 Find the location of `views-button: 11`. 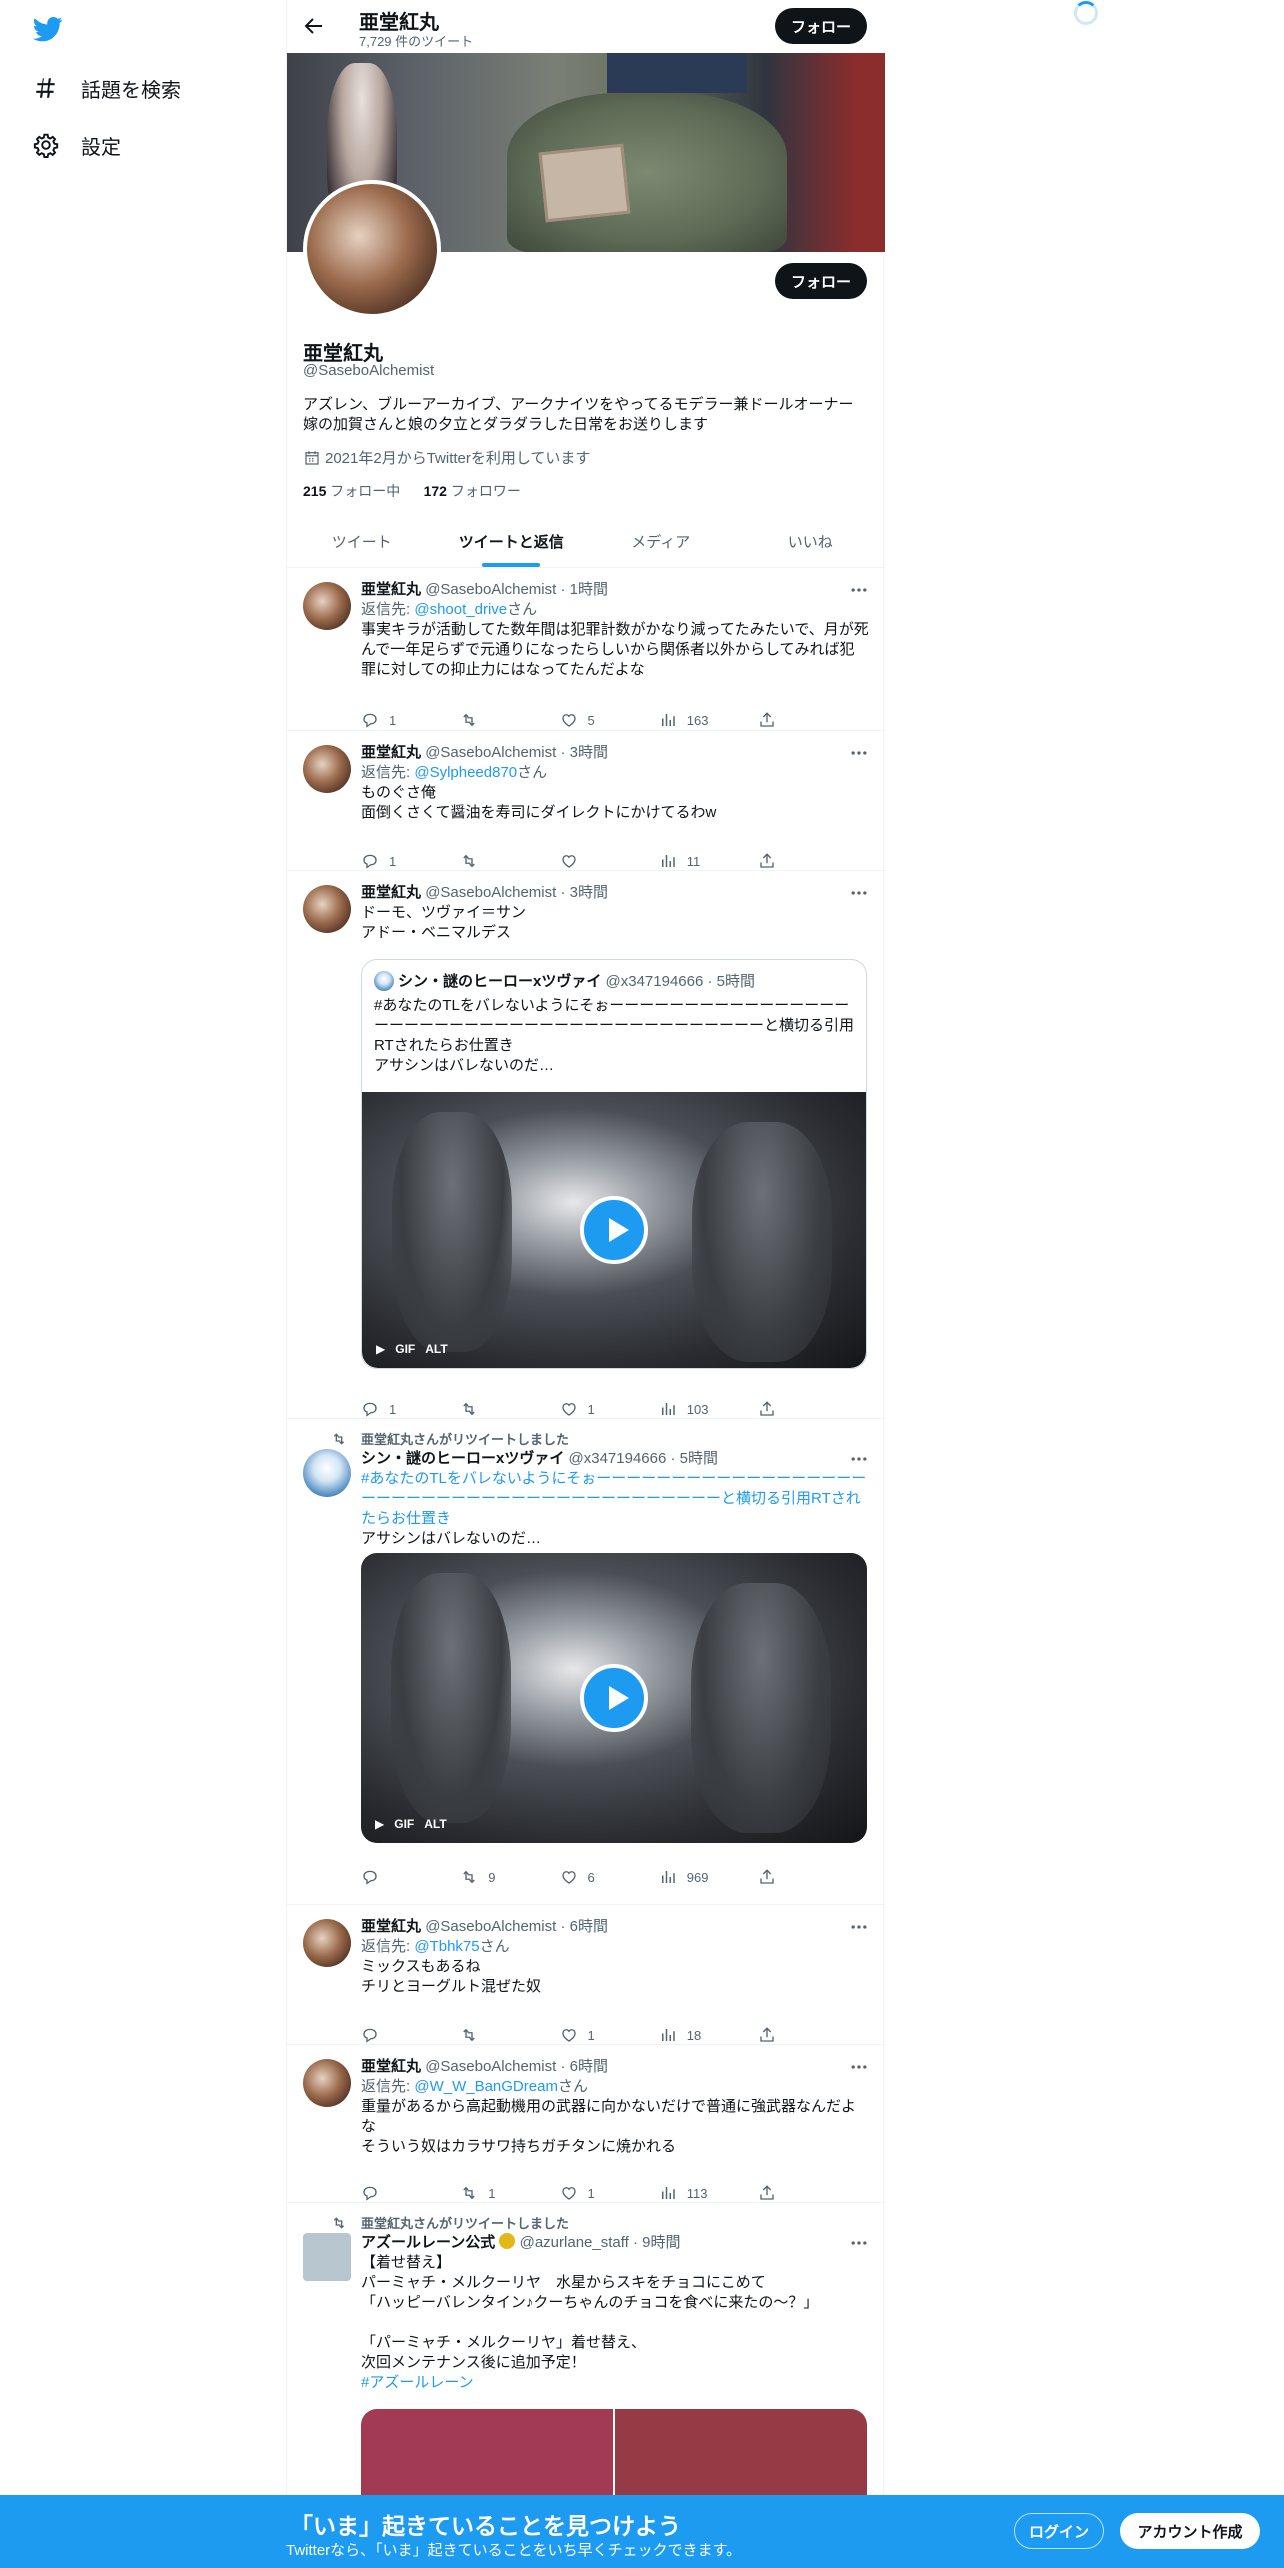

views-button: 11 is located at coordinates (689, 861).